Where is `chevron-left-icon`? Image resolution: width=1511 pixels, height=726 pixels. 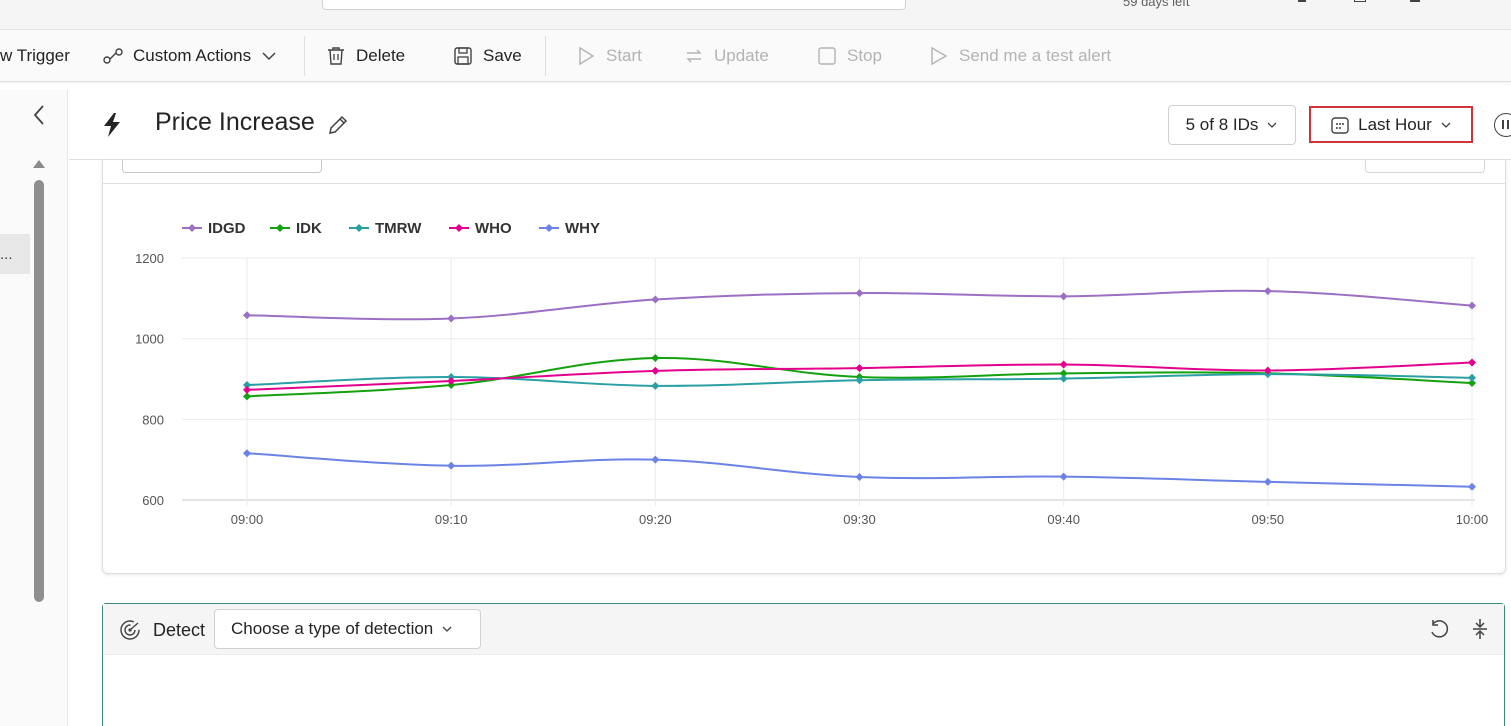
chevron-left-icon is located at coordinates (39, 115).